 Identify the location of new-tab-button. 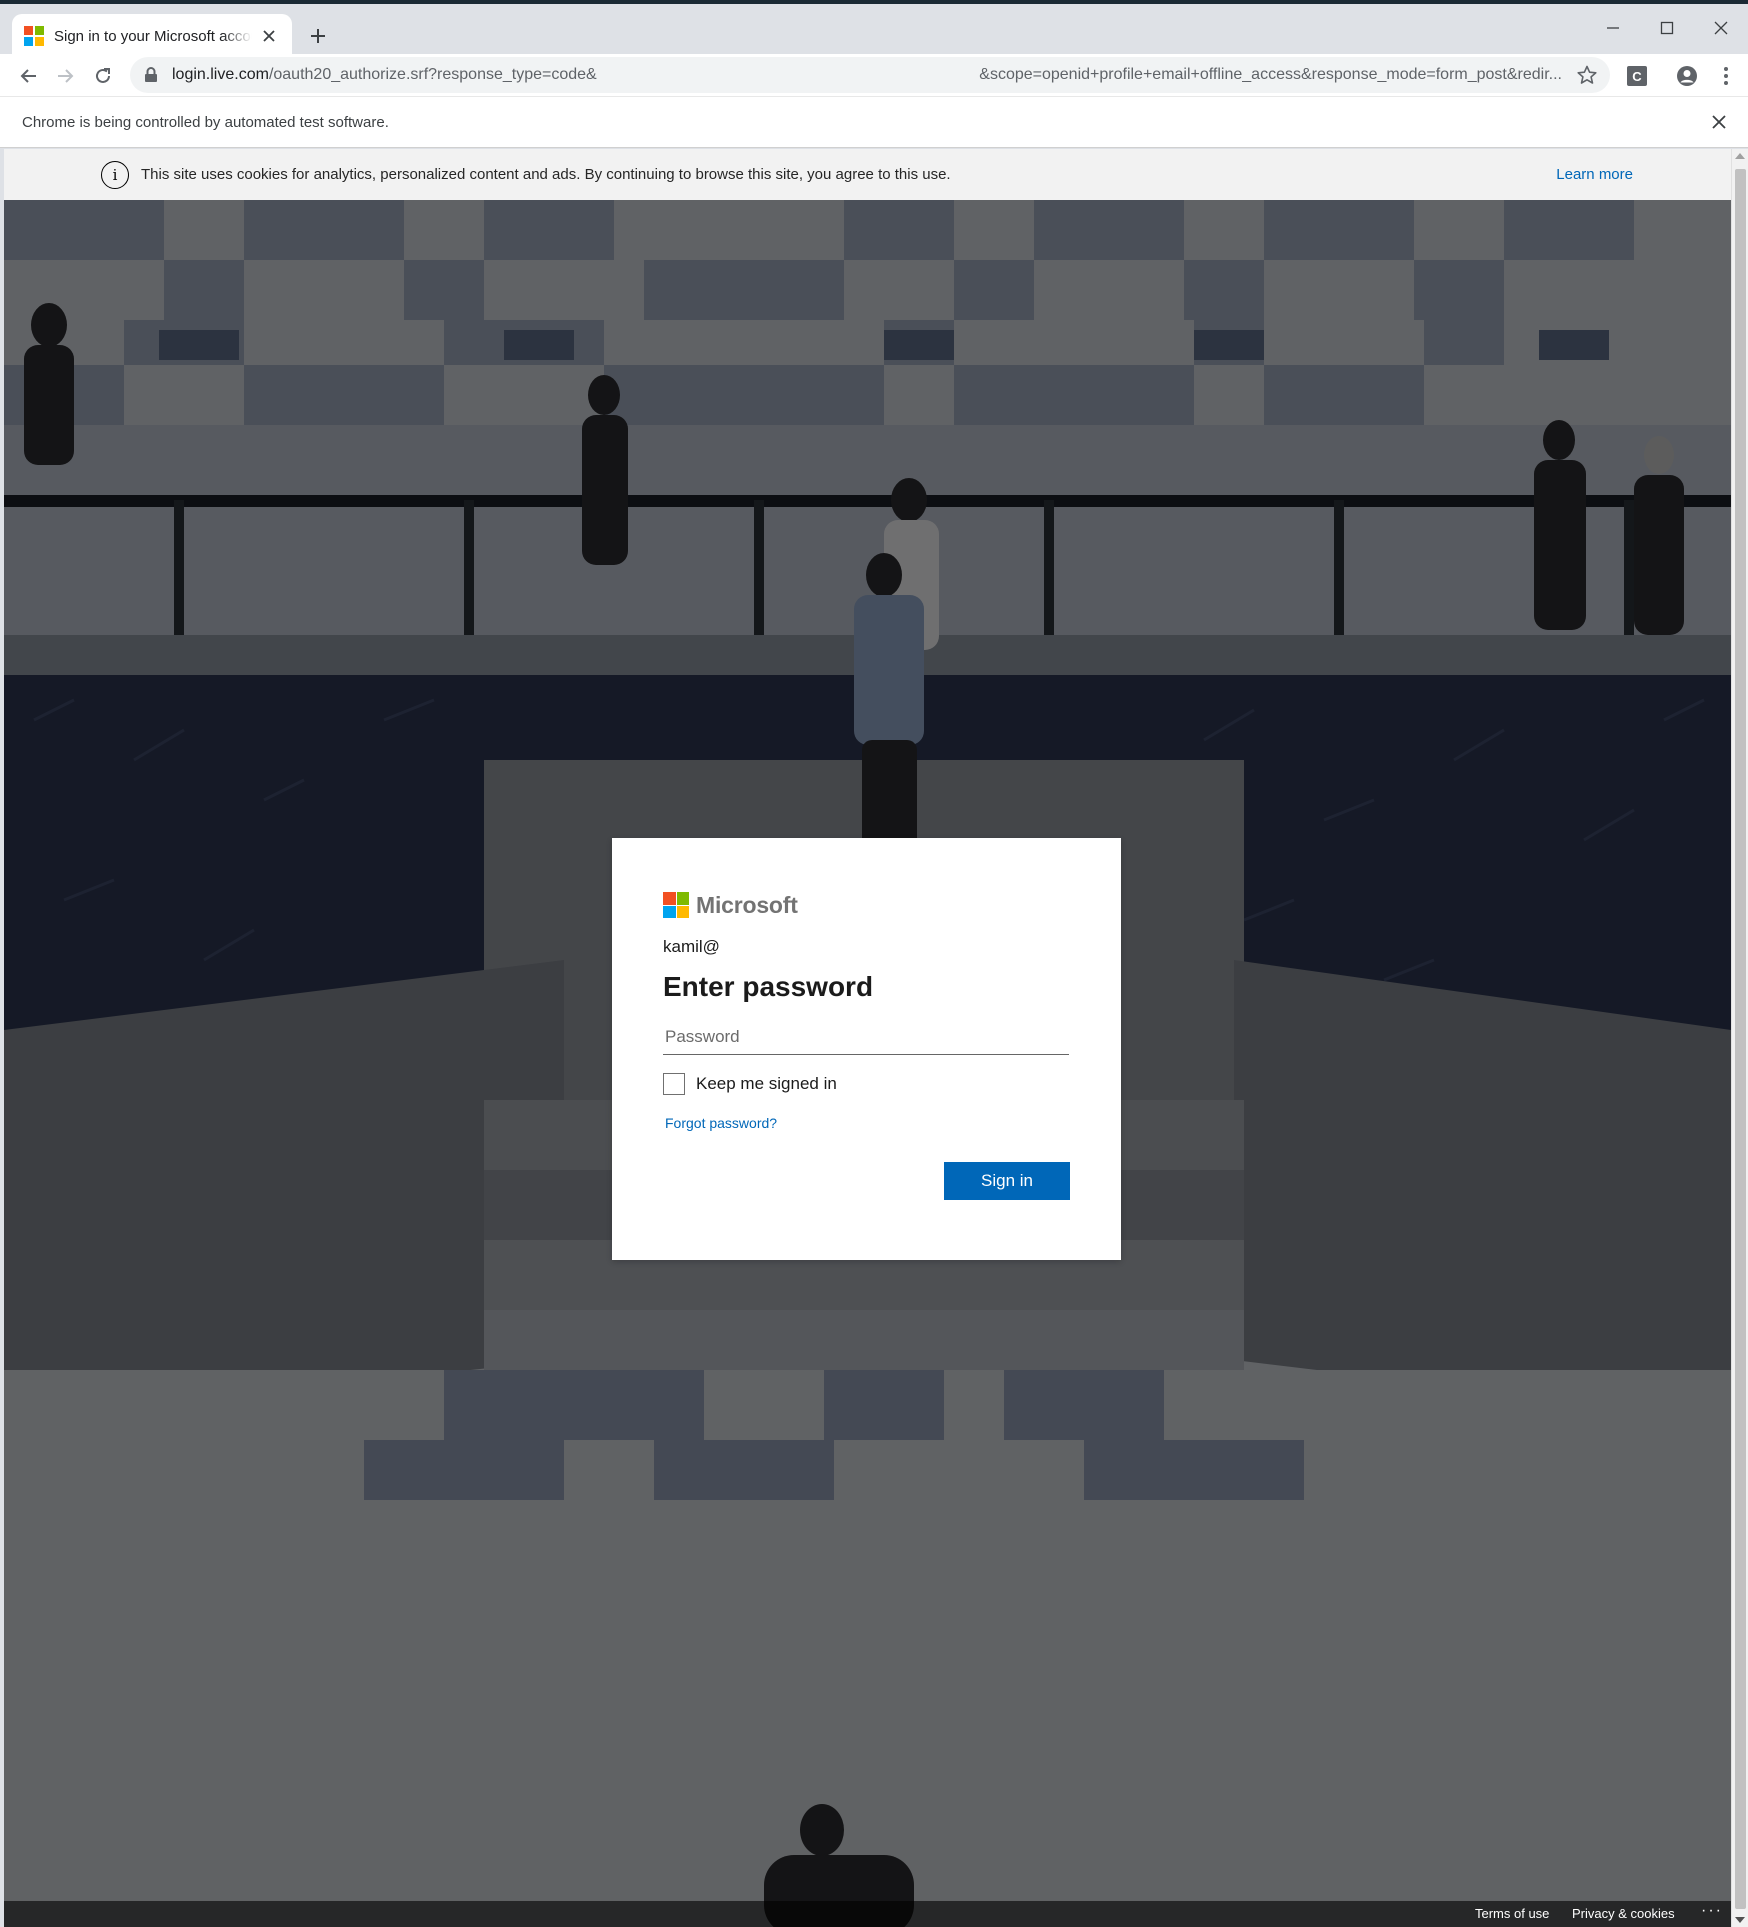
(318, 36).